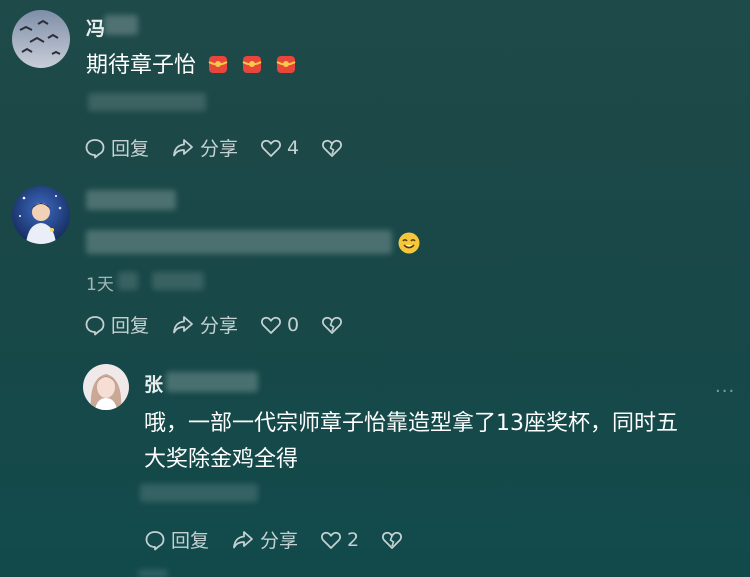 The image size is (750, 577). Describe the element at coordinates (293, 147) in the screenshot. I see `like-count: 4` at that location.